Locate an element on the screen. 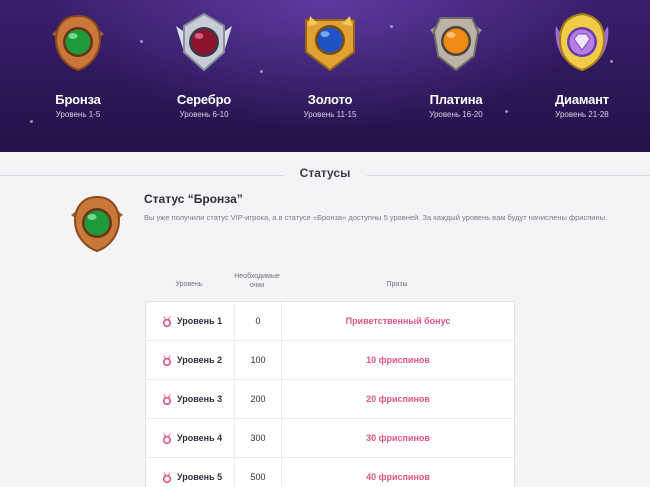 This screenshot has width=650, height=487. rank-name: Золото is located at coordinates (330, 99).